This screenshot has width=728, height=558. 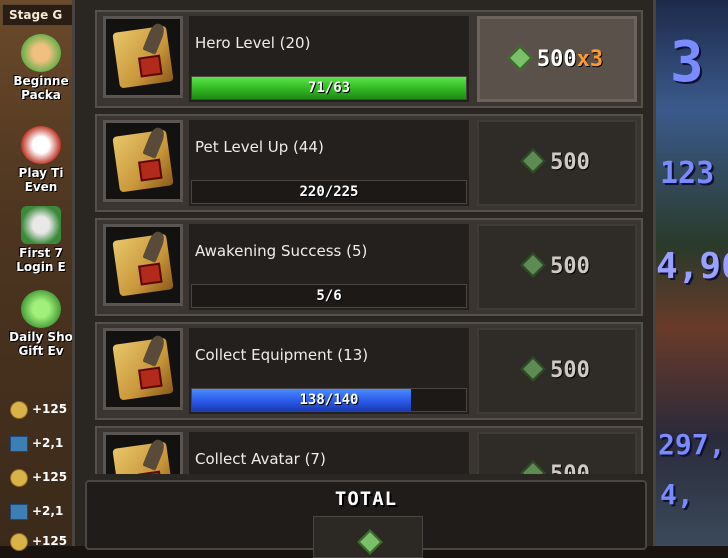 What do you see at coordinates (41, 180) in the screenshot?
I see `play-time-event-label: Play Ti Even` at bounding box center [41, 180].